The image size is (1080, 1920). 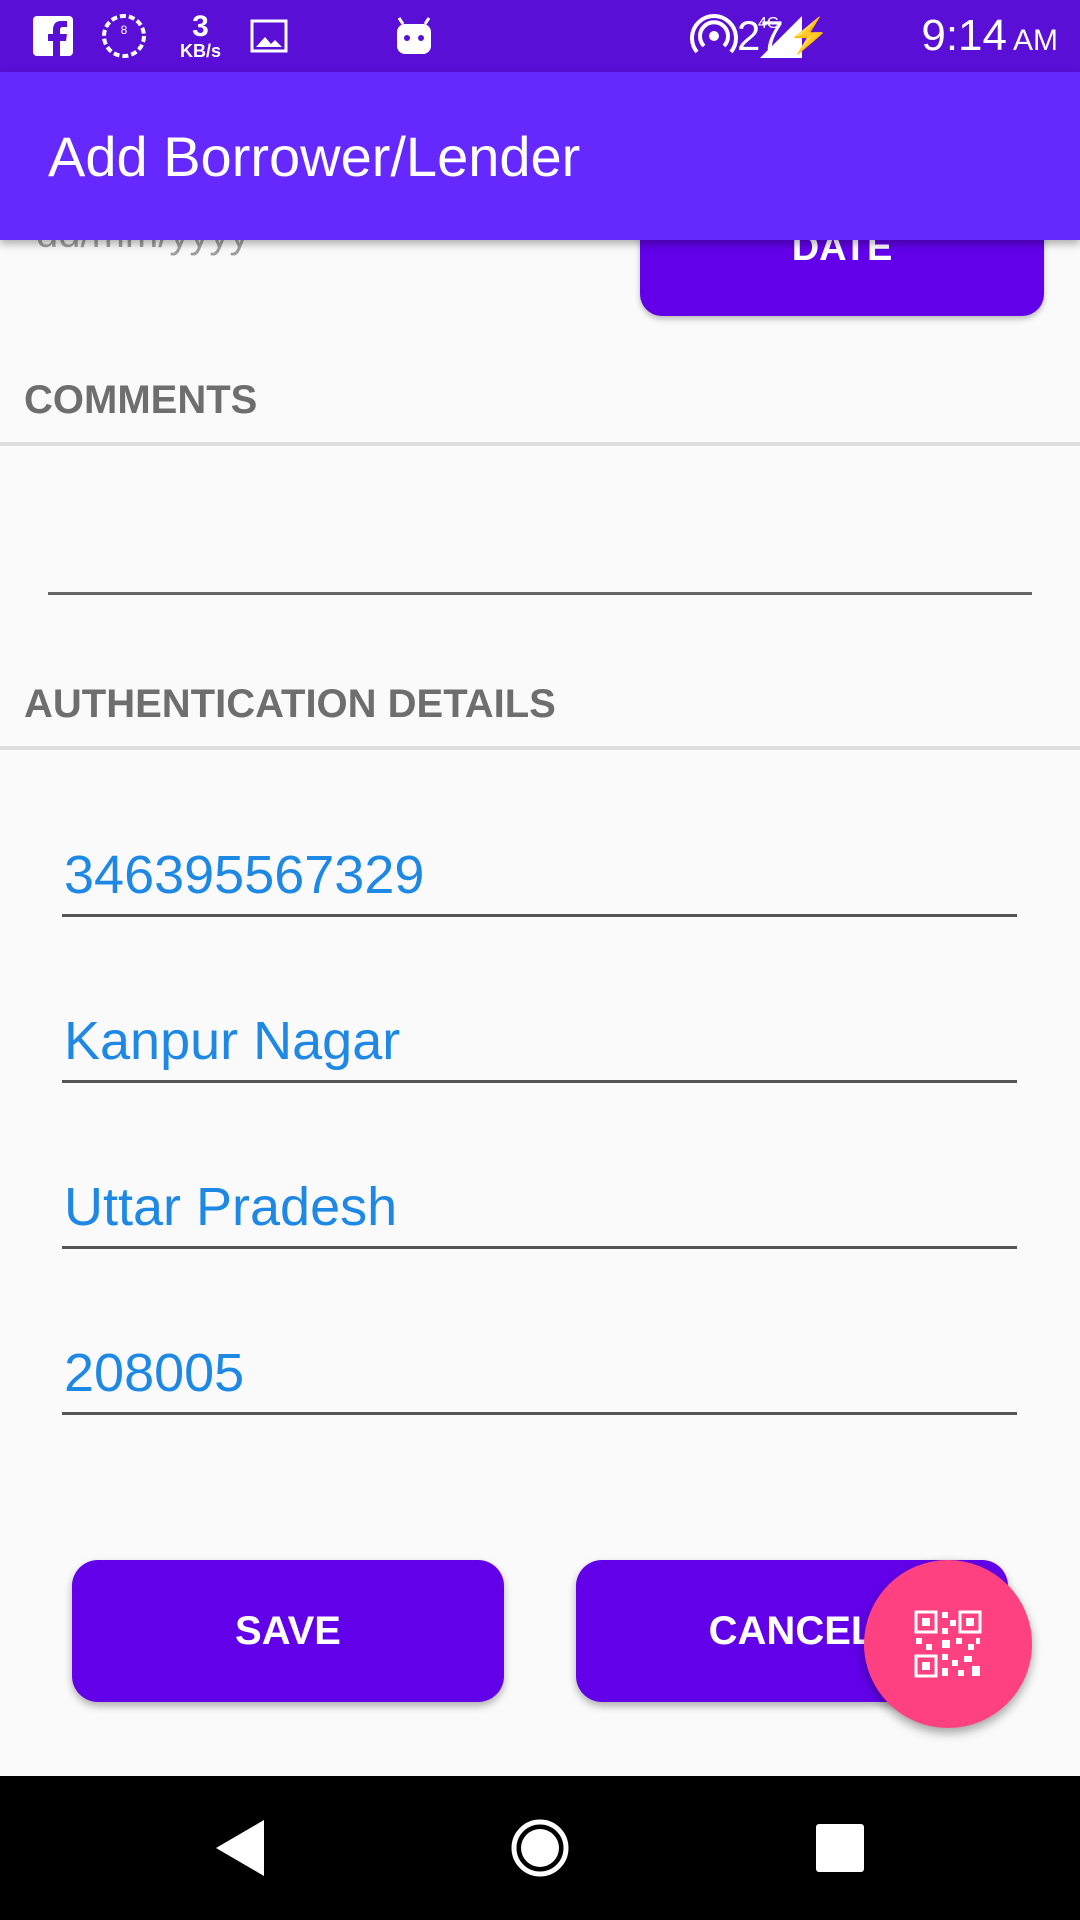 I want to click on date-field: dd/mm/yyyy, so click(x=142, y=248).